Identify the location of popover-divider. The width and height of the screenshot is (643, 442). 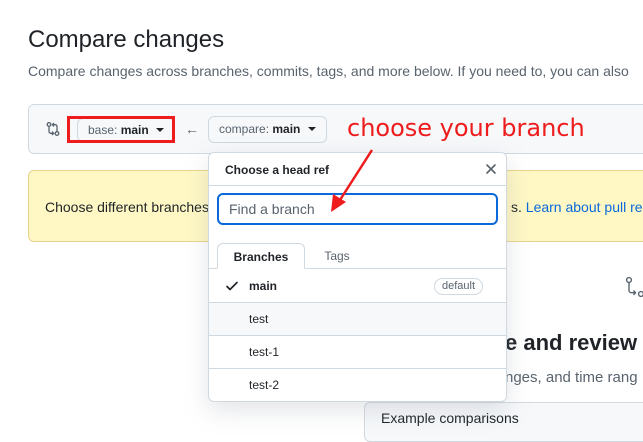
(357, 185).